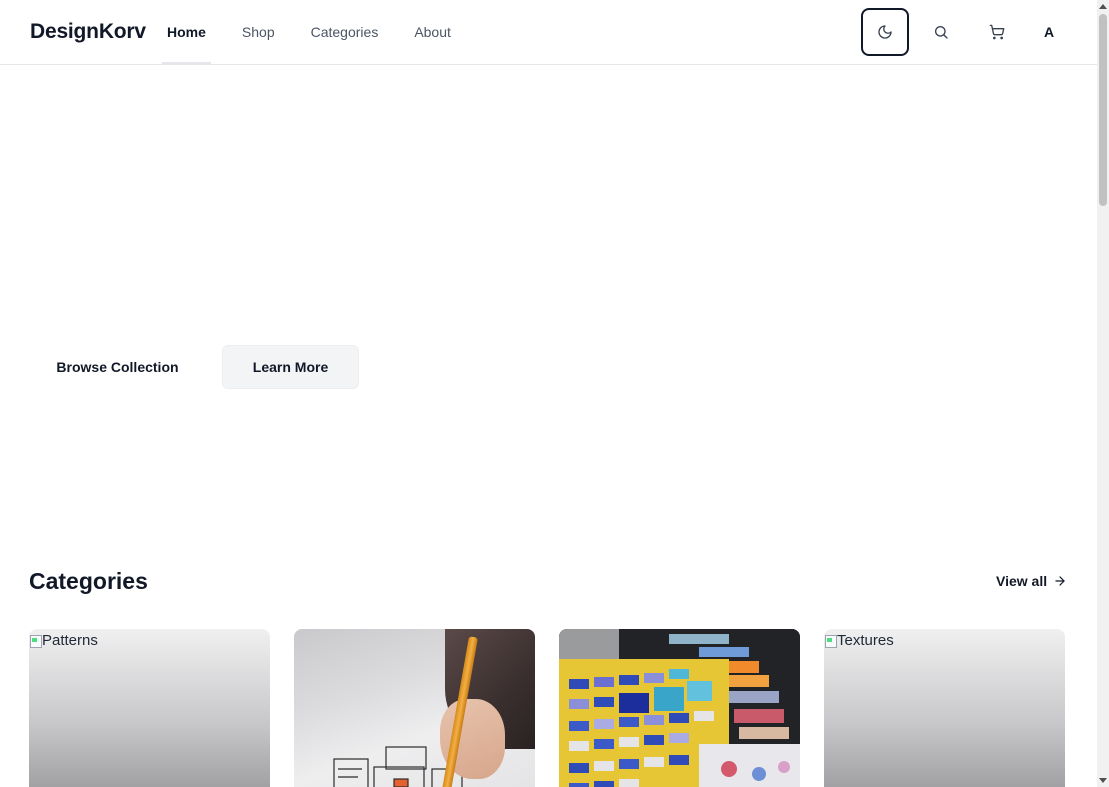 This screenshot has width=1109, height=787. I want to click on main-nav: Home Shop Categories About, so click(322, 32).